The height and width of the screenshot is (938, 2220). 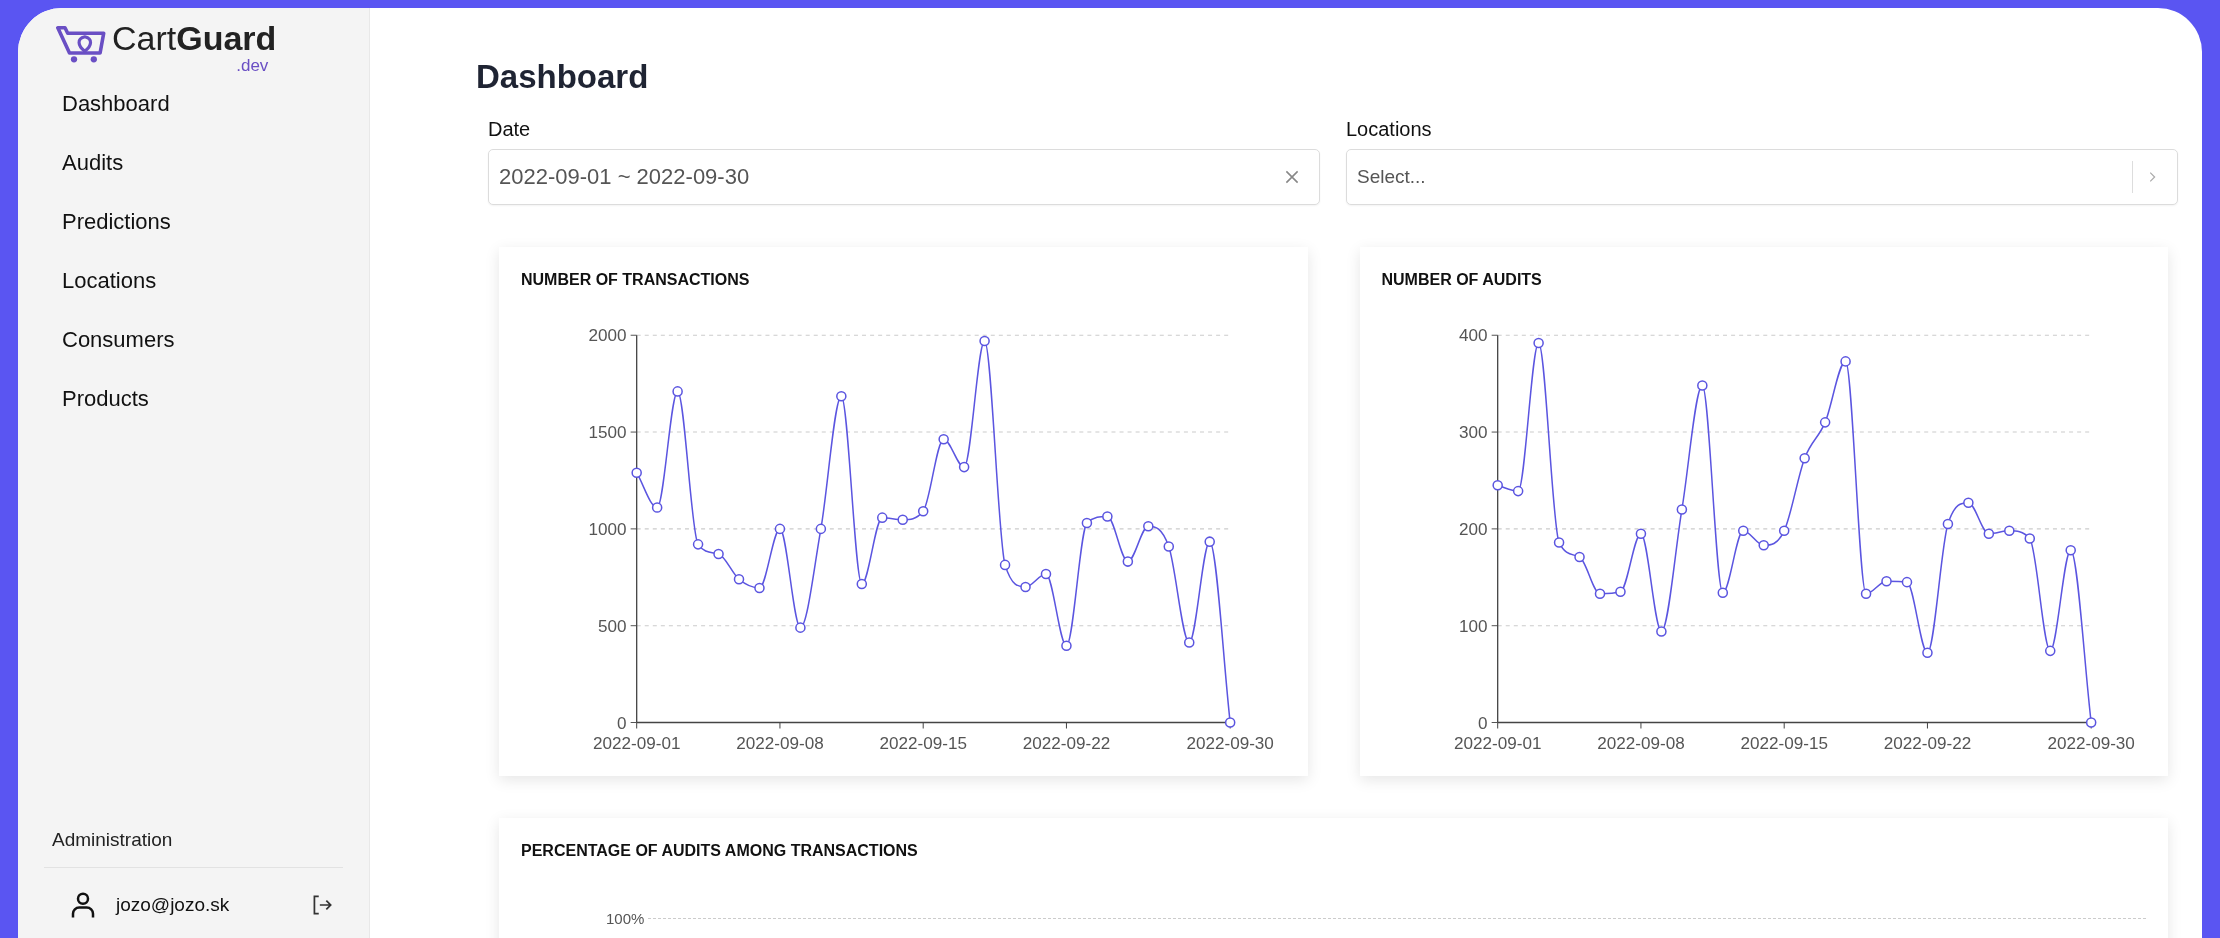 What do you see at coordinates (612, 626) in the screenshot?
I see `axis-label: 500` at bounding box center [612, 626].